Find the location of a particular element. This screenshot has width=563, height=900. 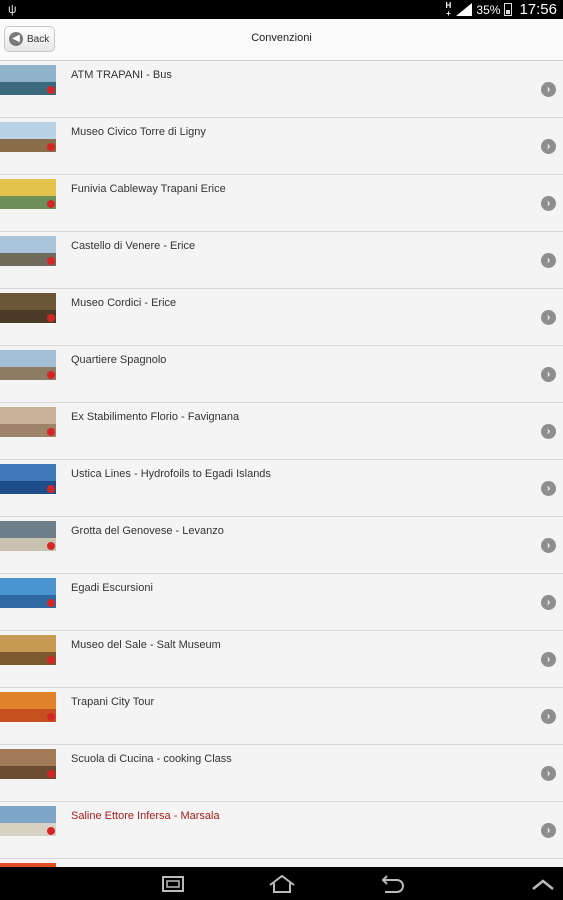

item-name: Funivia Cableway Trapani Erice is located at coordinates (148, 189).